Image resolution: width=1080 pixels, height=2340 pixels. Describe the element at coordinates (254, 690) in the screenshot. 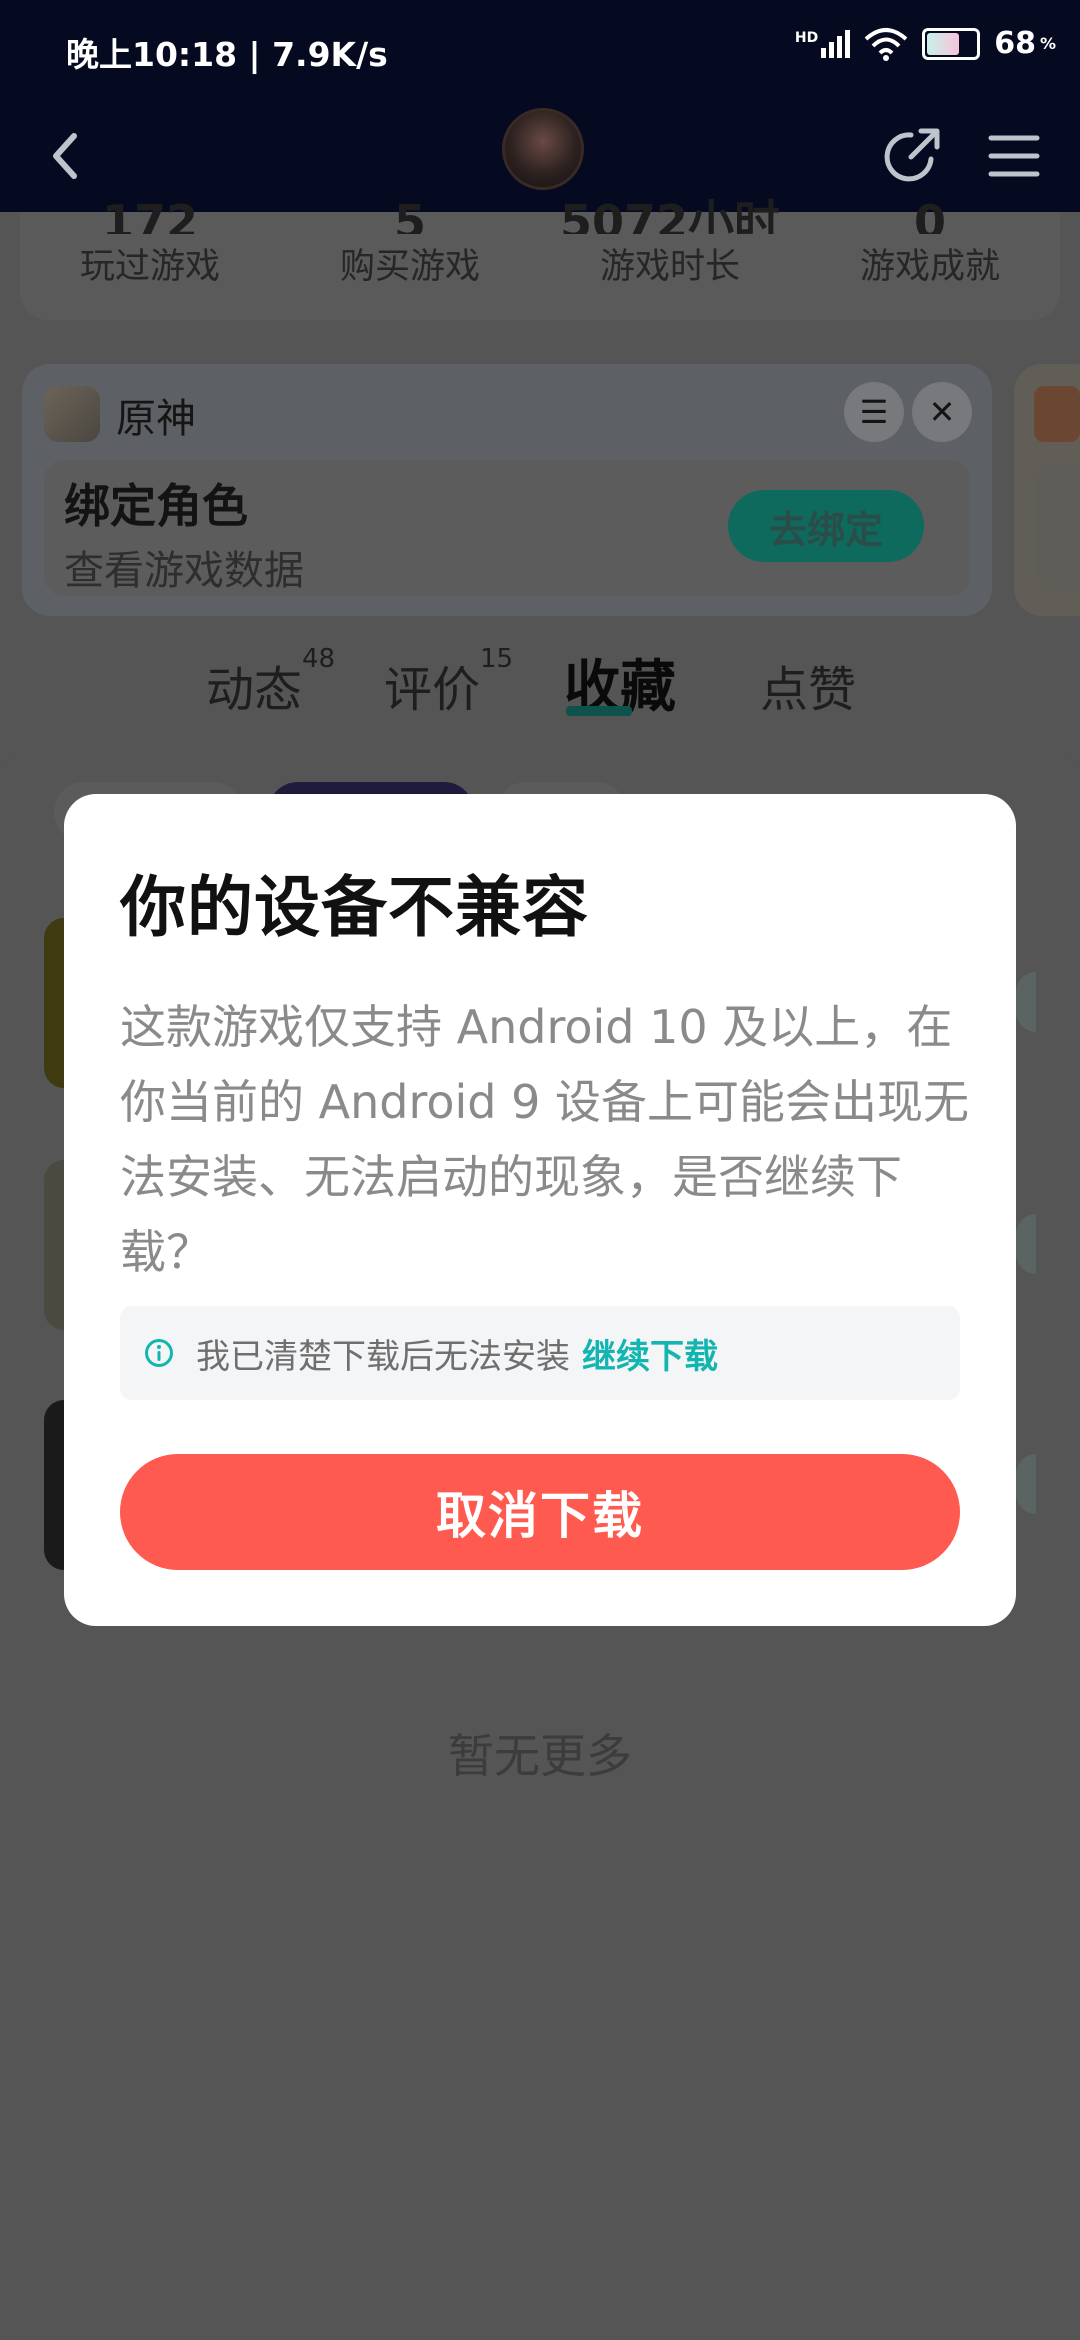

I see `tab-activity-label: 动态` at that location.